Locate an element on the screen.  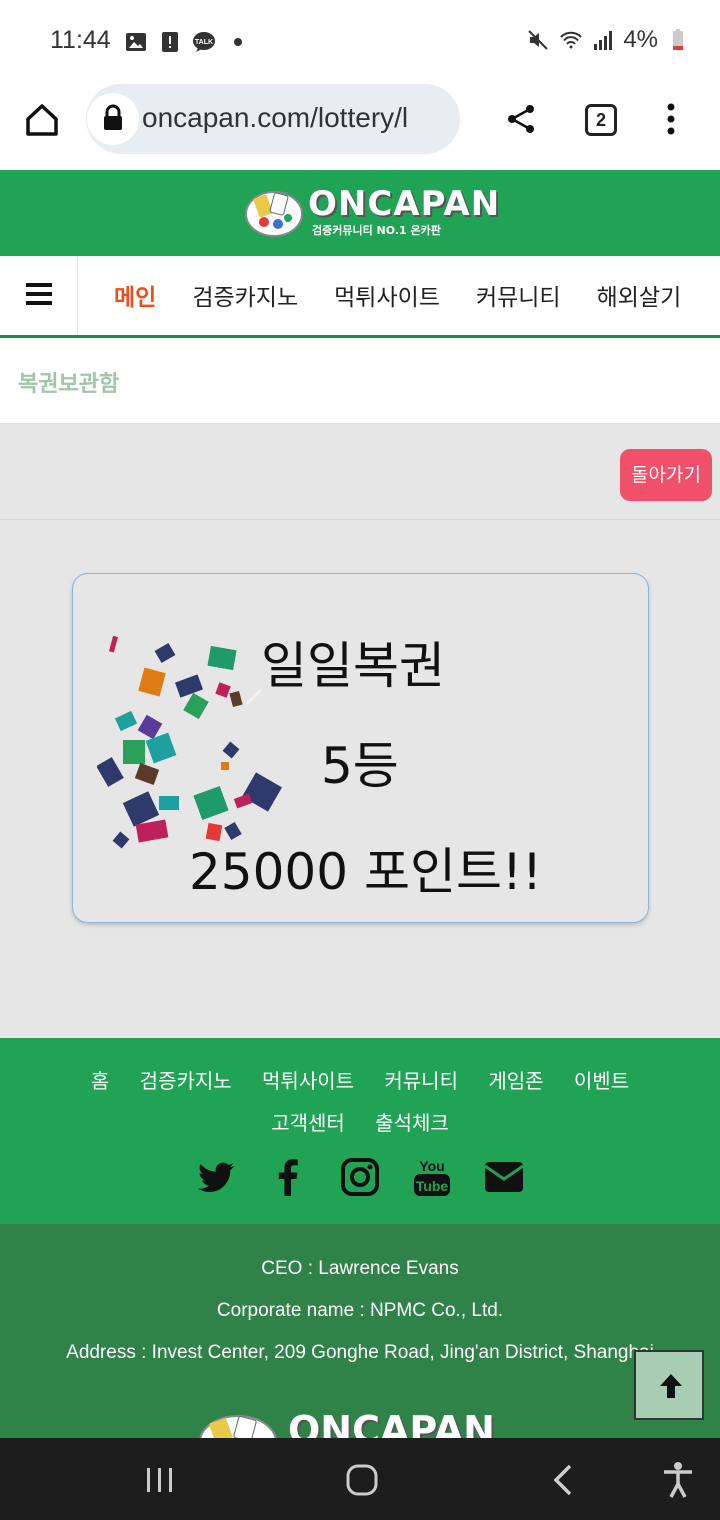
alert-icon is located at coordinates (170, 42).